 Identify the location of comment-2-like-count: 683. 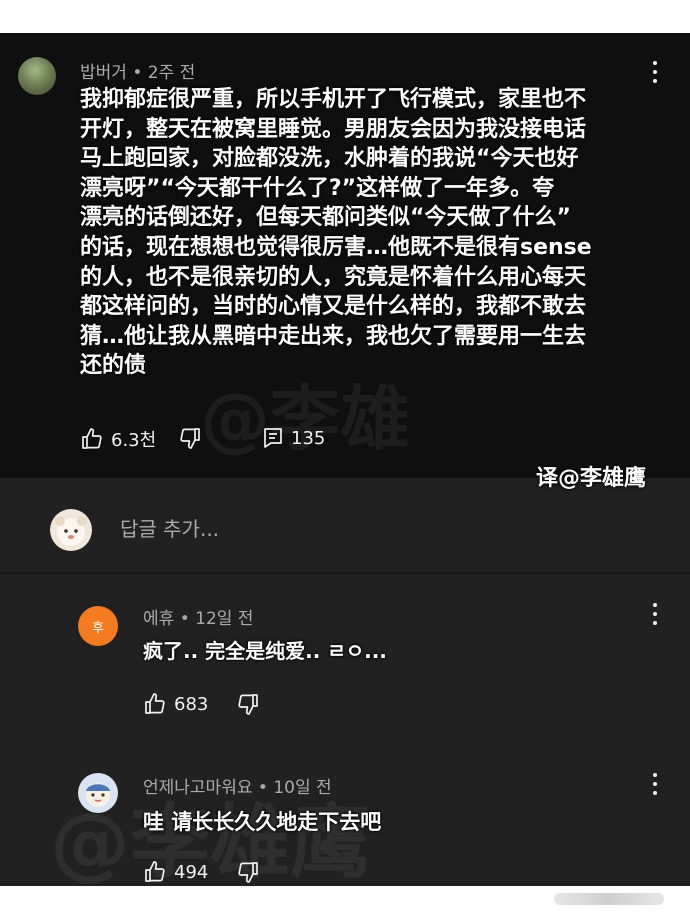
(191, 704).